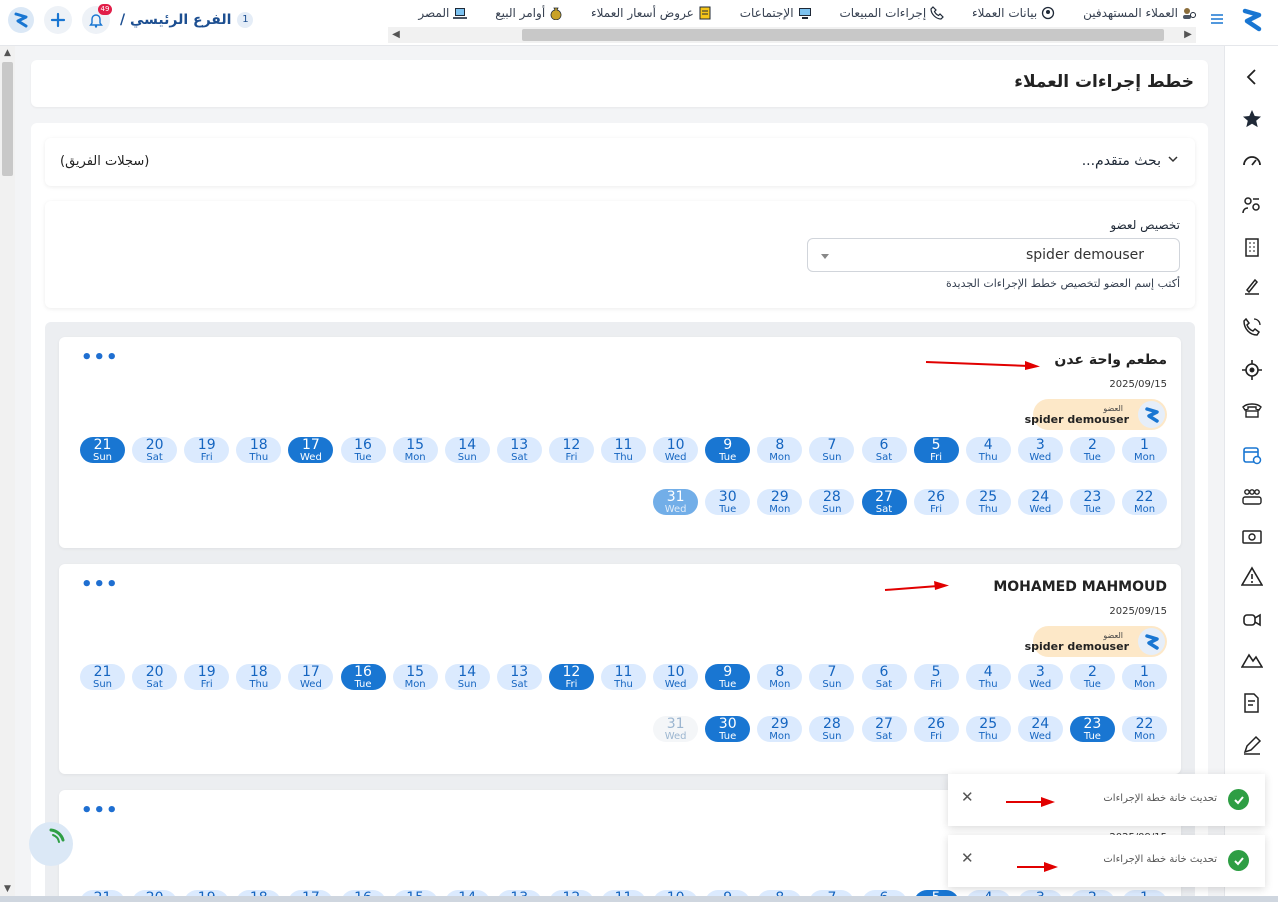 Image resolution: width=1278 pixels, height=902 pixels. Describe the element at coordinates (104, 161) in the screenshot. I see `team-records-label: (سجلات الفريق)` at that location.